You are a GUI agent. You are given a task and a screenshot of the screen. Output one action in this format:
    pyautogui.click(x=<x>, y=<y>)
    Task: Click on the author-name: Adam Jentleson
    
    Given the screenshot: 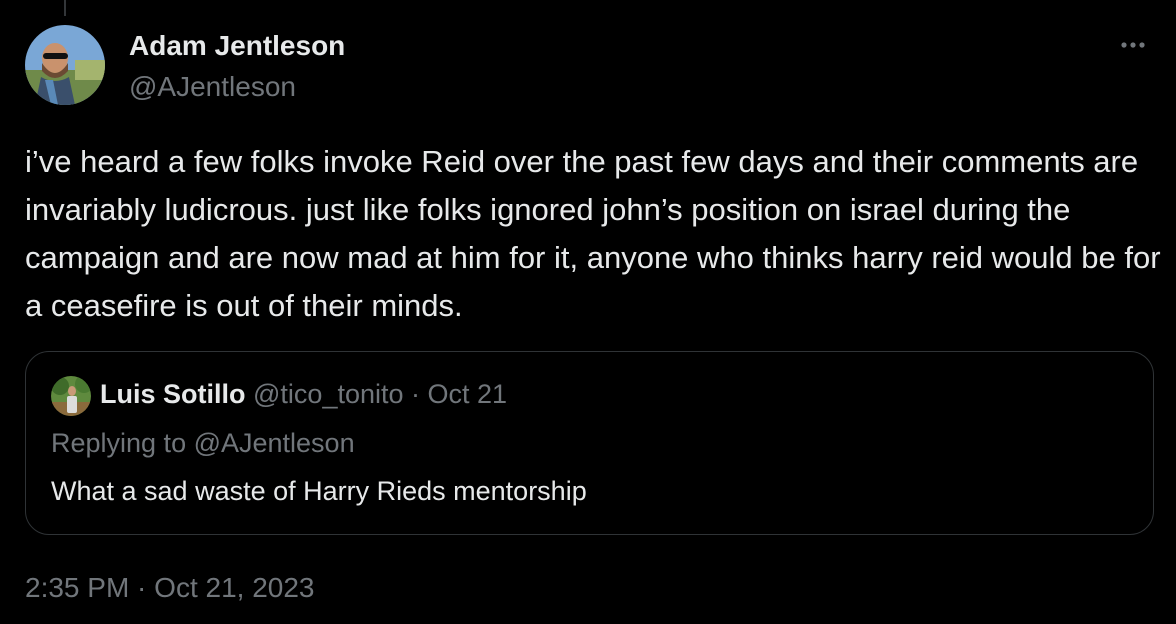 What is the action you would take?
    pyautogui.click(x=237, y=46)
    